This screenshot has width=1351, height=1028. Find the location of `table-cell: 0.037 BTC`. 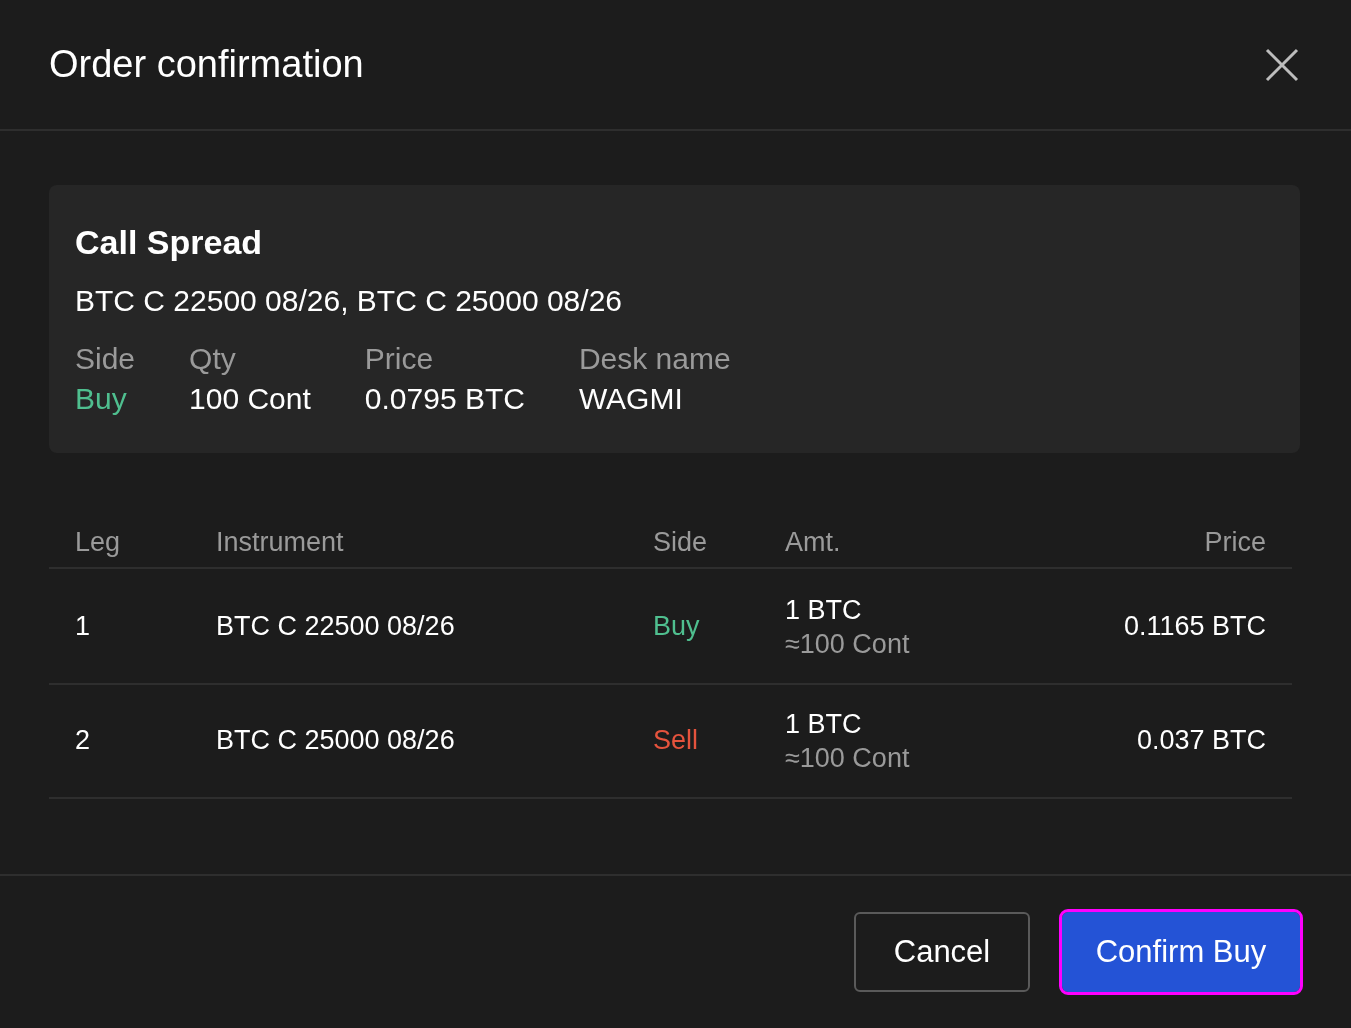

table-cell: 0.037 BTC is located at coordinates (1201, 740).